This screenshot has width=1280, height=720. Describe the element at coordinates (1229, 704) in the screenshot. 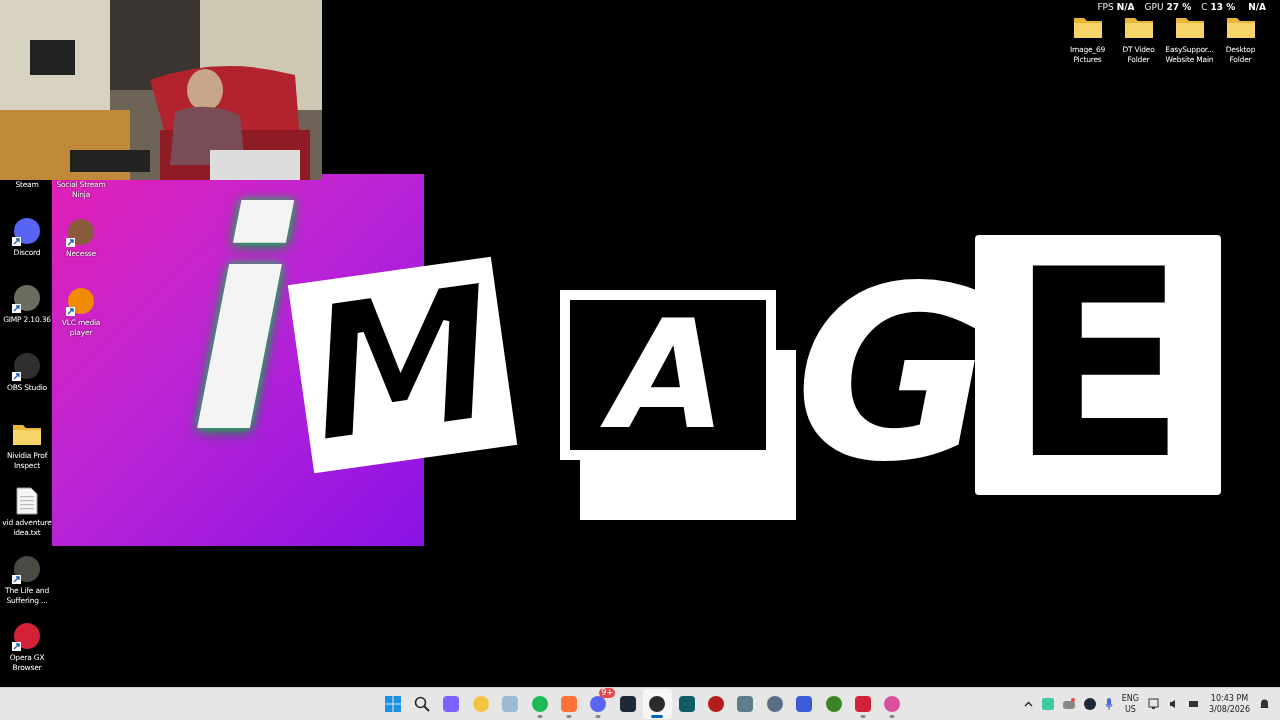

I see `clock: 10:43 PM 3/08/2026` at that location.